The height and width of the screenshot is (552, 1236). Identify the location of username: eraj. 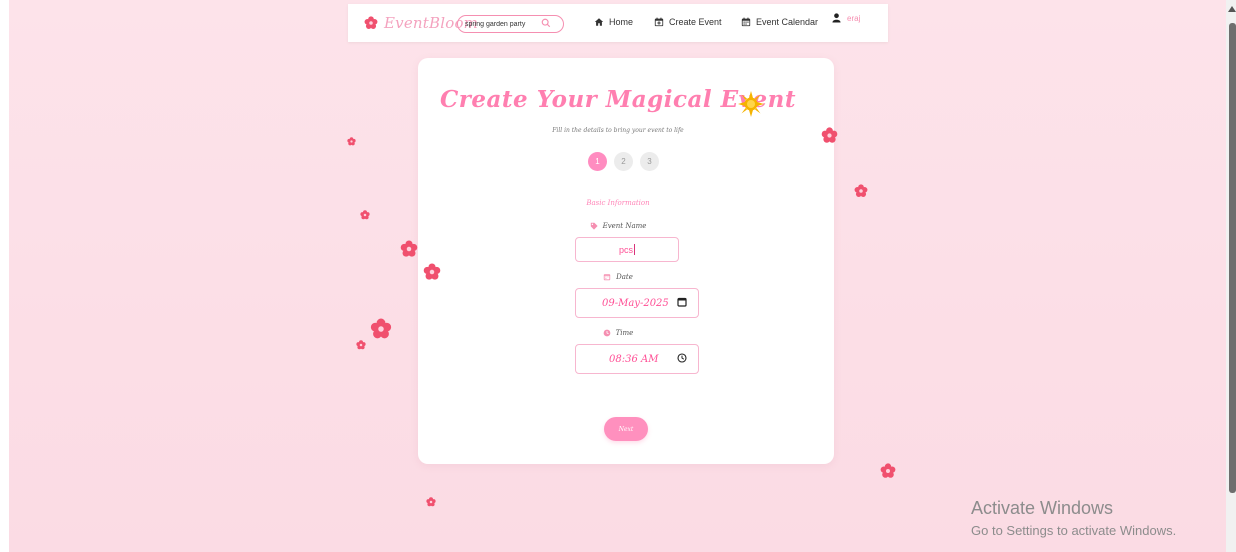
(854, 18).